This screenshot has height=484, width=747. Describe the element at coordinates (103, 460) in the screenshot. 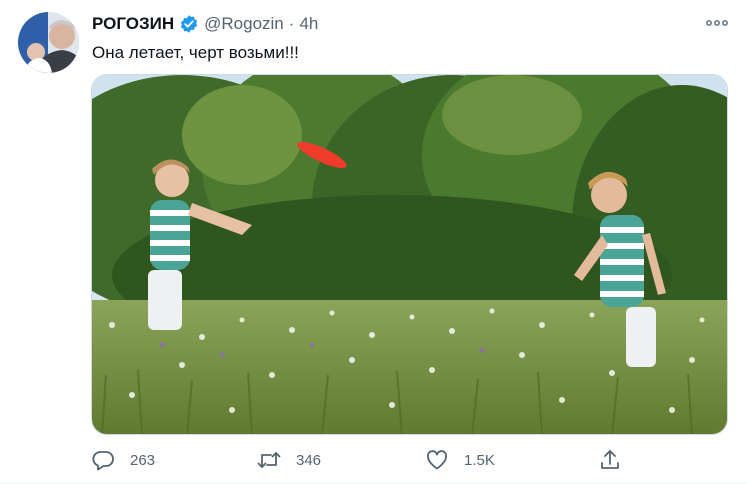

I see `reply-icon` at that location.